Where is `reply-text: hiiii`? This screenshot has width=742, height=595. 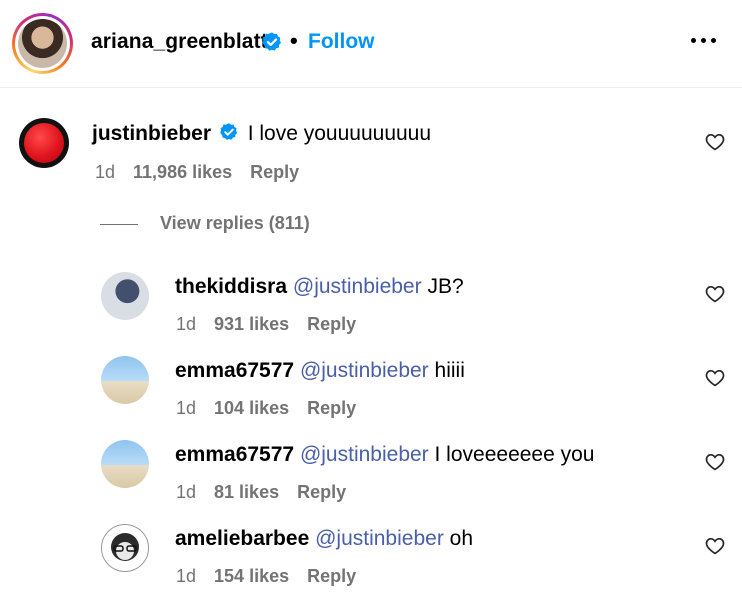 reply-text: hiiii is located at coordinates (449, 370).